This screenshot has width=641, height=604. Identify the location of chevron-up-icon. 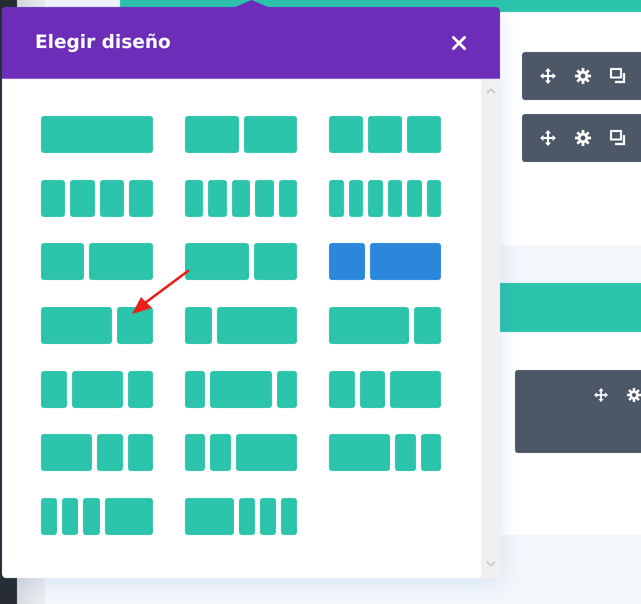
(491, 91).